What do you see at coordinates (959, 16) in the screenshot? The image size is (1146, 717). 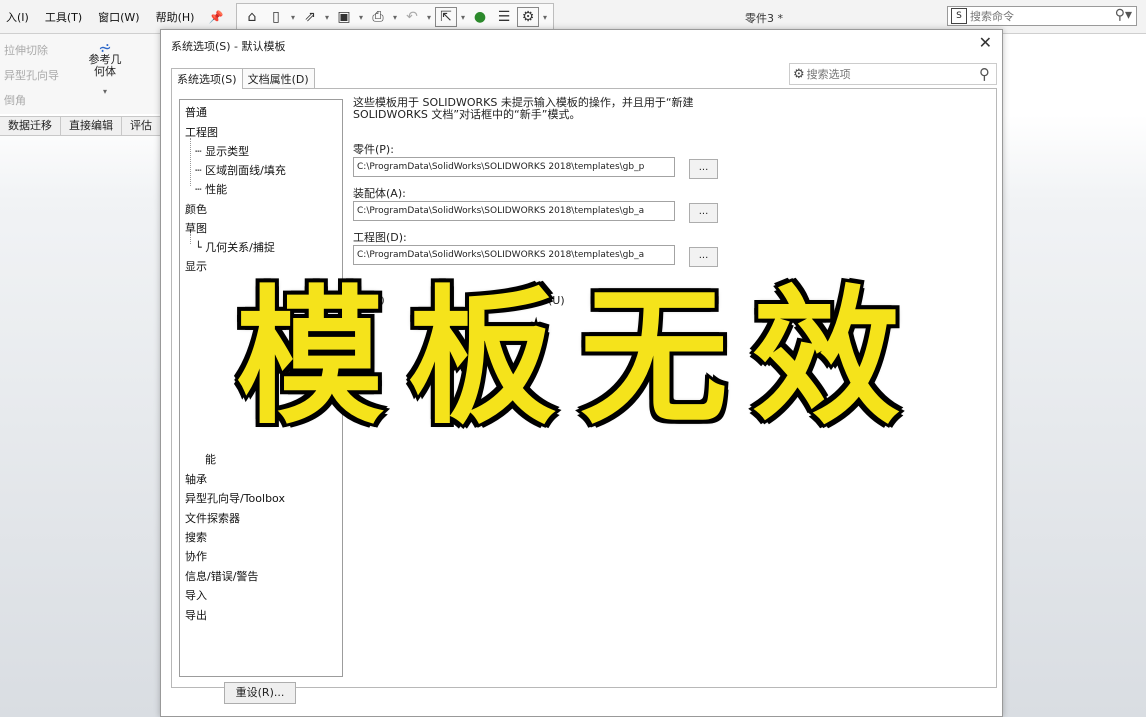 I see `solidworks-search-icon: S` at bounding box center [959, 16].